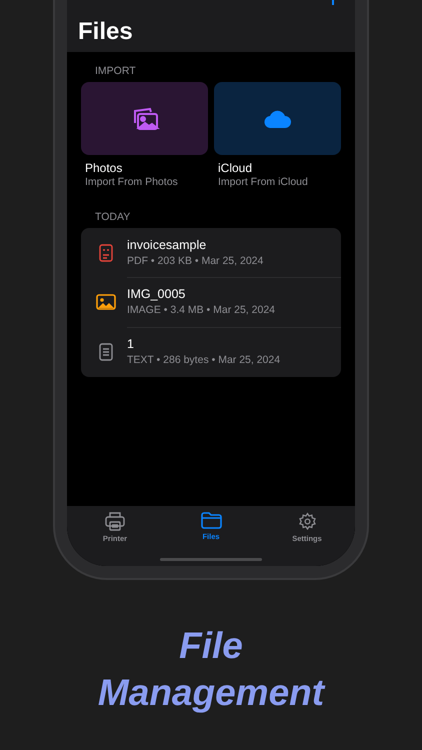  Describe the element at coordinates (104, 168) in the screenshot. I see `source-name: Photos` at that location.